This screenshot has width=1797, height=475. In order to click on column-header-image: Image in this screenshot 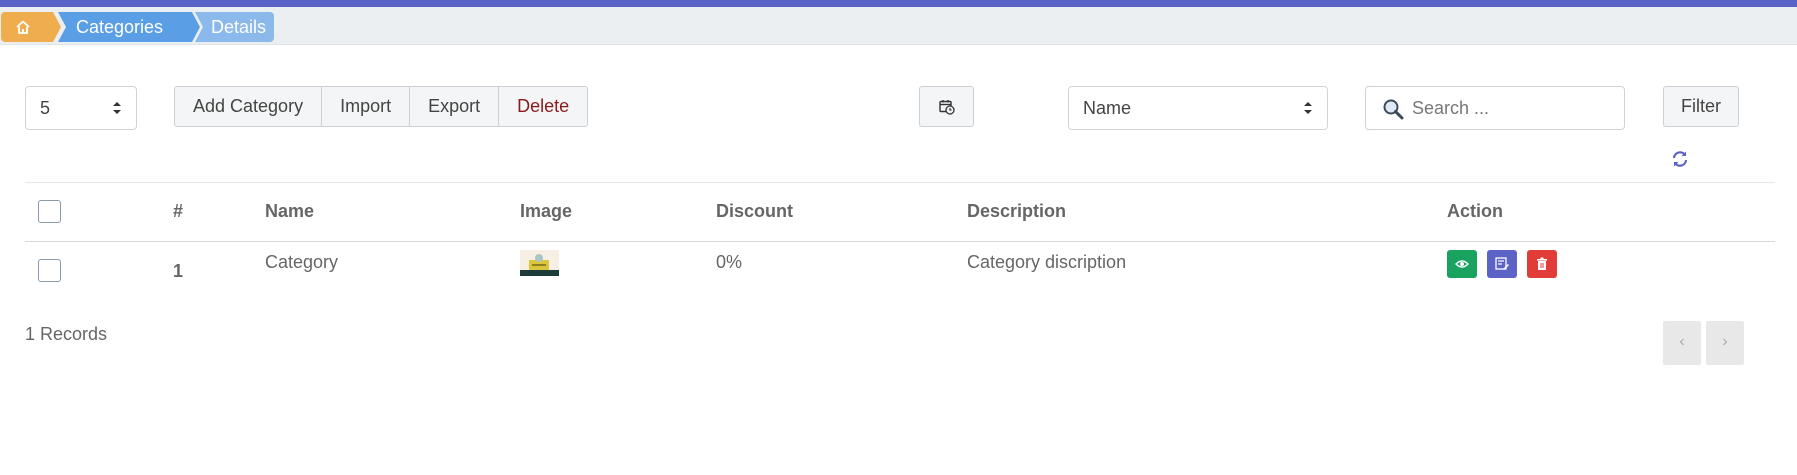, I will do `click(546, 211)`.